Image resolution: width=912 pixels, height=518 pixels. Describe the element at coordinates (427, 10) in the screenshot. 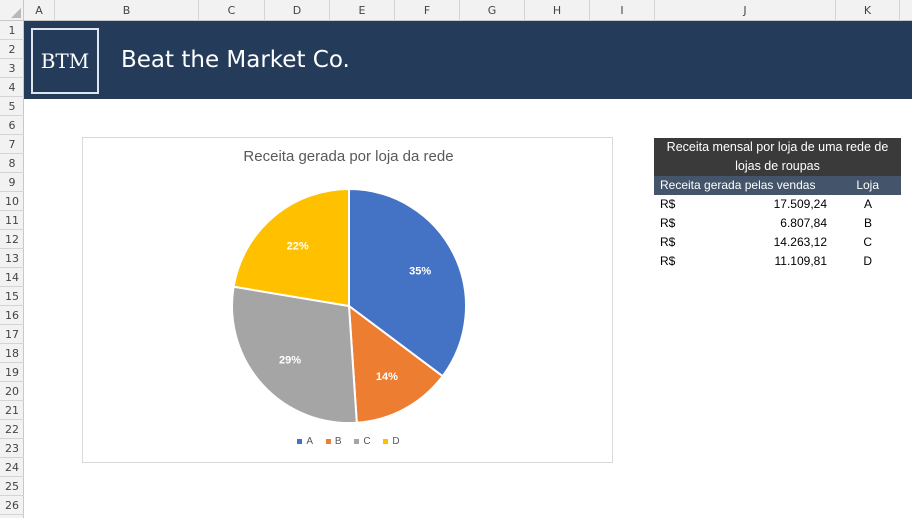

I see `column-header-f: F` at that location.